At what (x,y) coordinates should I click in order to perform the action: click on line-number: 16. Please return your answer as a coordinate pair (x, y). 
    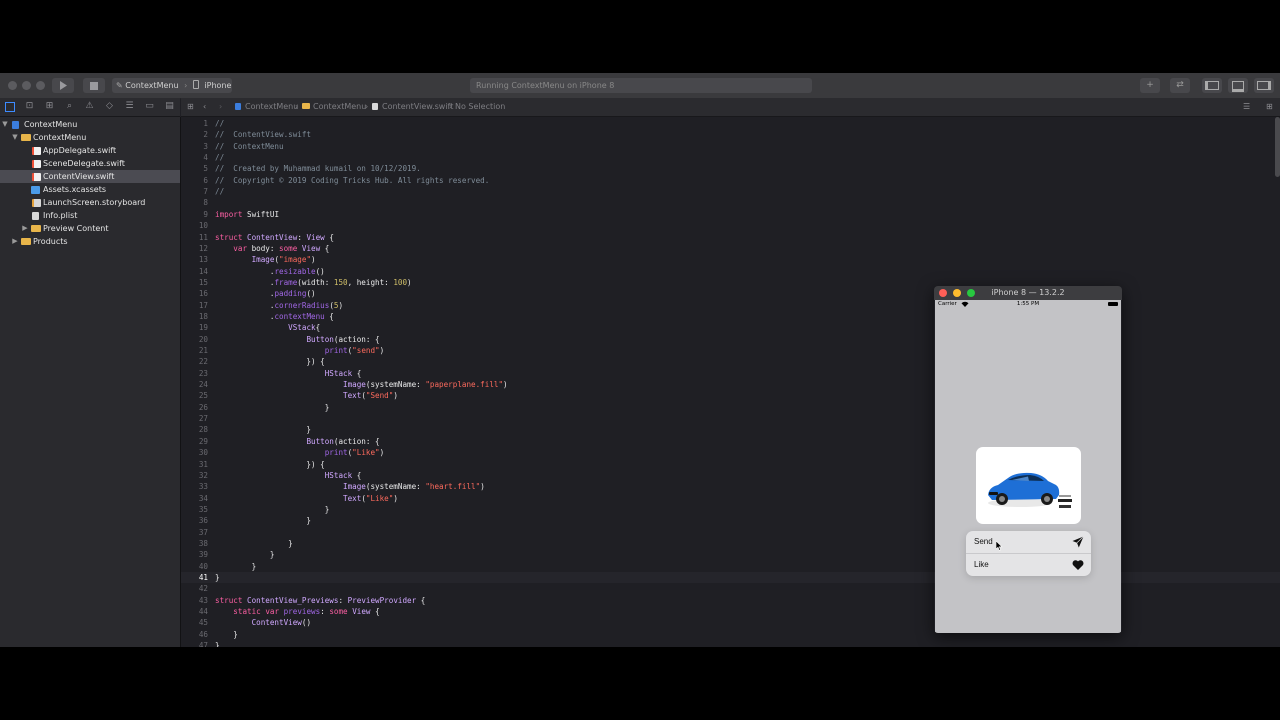
    Looking at the image, I should click on (194, 293).